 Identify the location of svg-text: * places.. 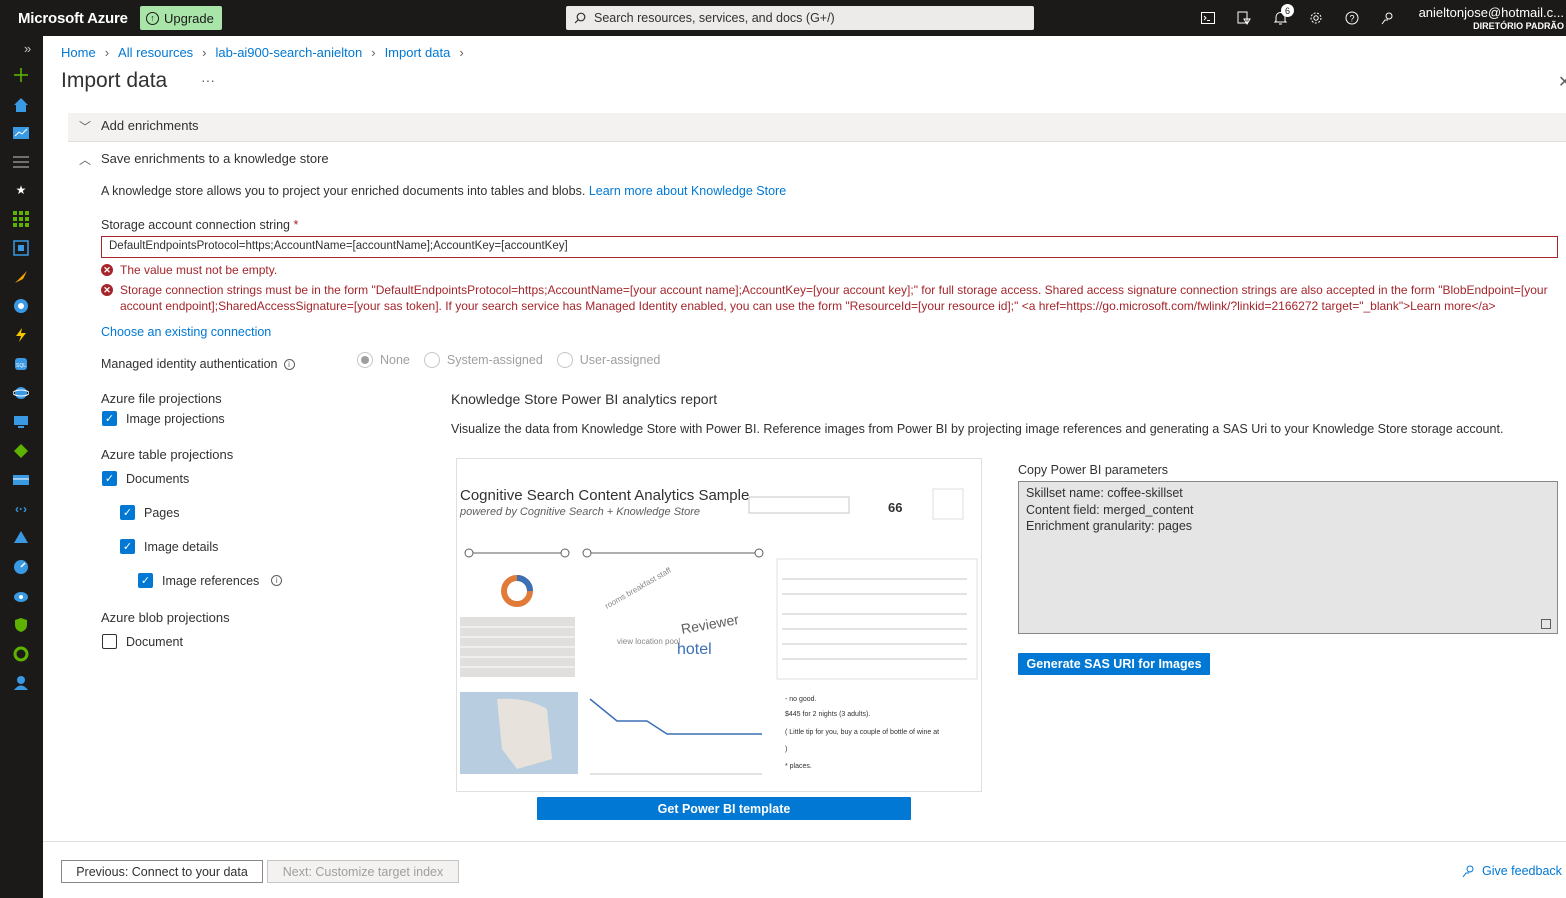
(798, 766).